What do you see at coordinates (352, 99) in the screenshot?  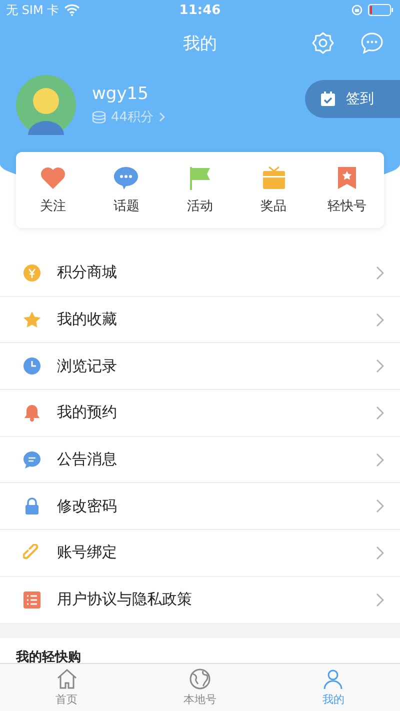 I see `checkin-button: 签到` at bounding box center [352, 99].